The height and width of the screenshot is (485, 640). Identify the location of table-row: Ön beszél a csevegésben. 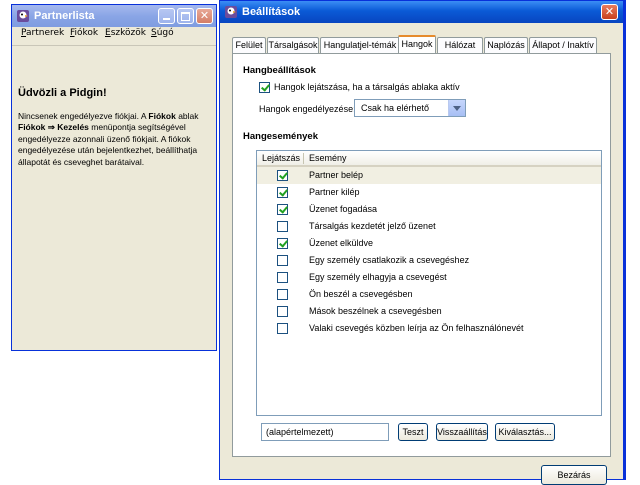
(429, 294).